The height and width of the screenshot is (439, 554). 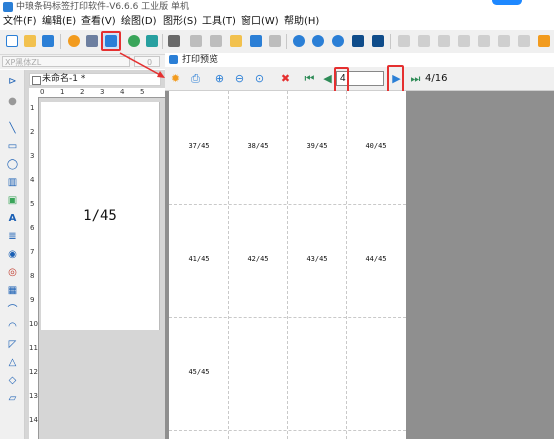 I want to click on align-center-button, so click(x=484, y=41).